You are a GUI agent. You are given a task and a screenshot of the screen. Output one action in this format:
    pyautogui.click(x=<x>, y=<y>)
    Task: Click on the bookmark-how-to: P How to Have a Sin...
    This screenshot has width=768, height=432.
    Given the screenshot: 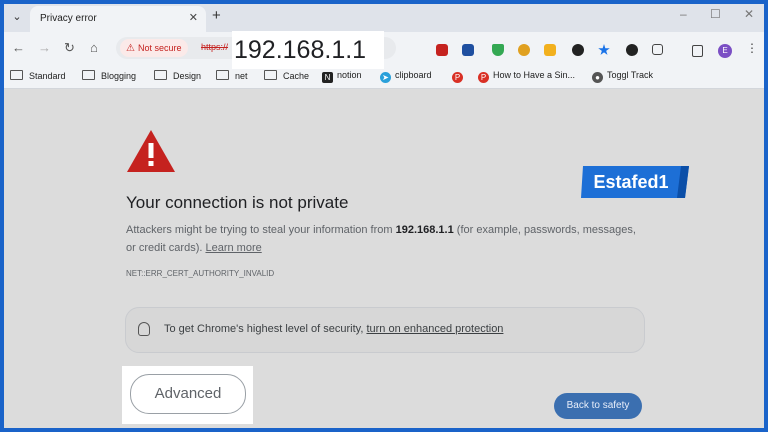 What is the action you would take?
    pyautogui.click(x=526, y=76)
    